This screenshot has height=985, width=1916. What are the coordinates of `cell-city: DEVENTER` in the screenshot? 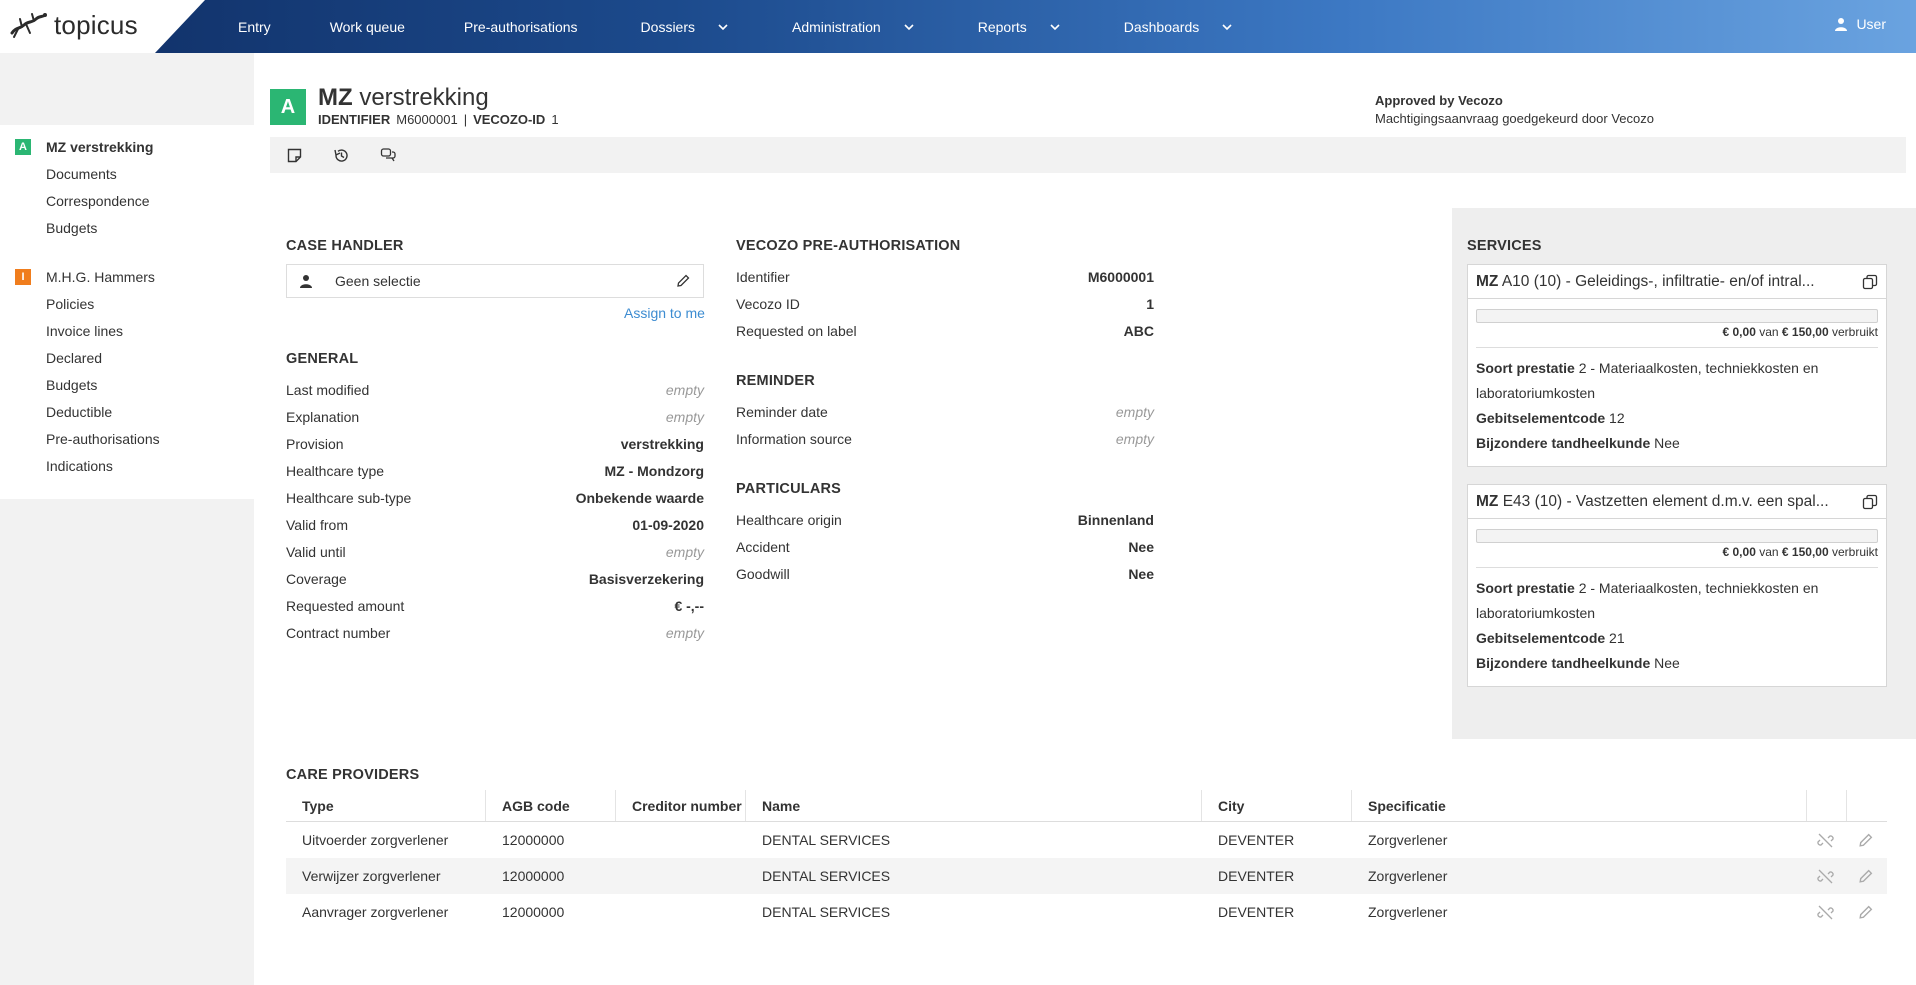 It's located at (1256, 912).